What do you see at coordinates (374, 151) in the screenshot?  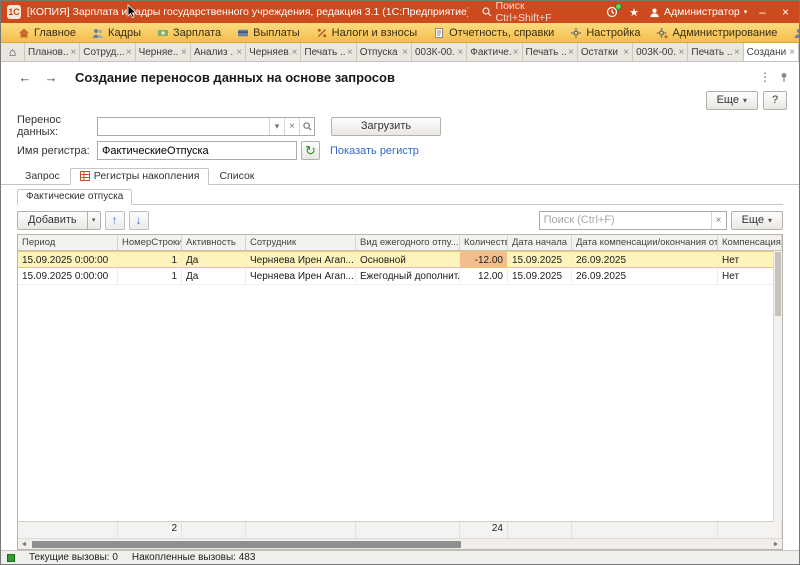 I see `show-register-link: Показать регистр` at bounding box center [374, 151].